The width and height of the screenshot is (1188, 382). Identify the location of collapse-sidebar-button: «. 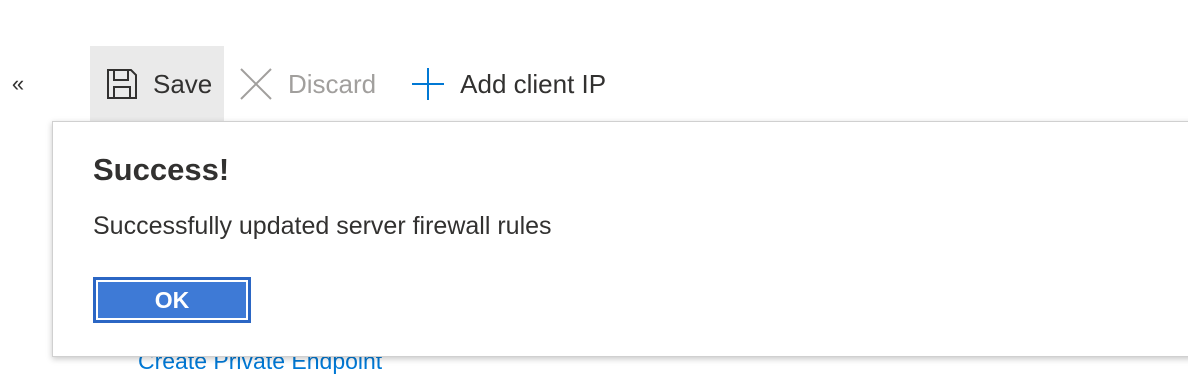
(18, 84).